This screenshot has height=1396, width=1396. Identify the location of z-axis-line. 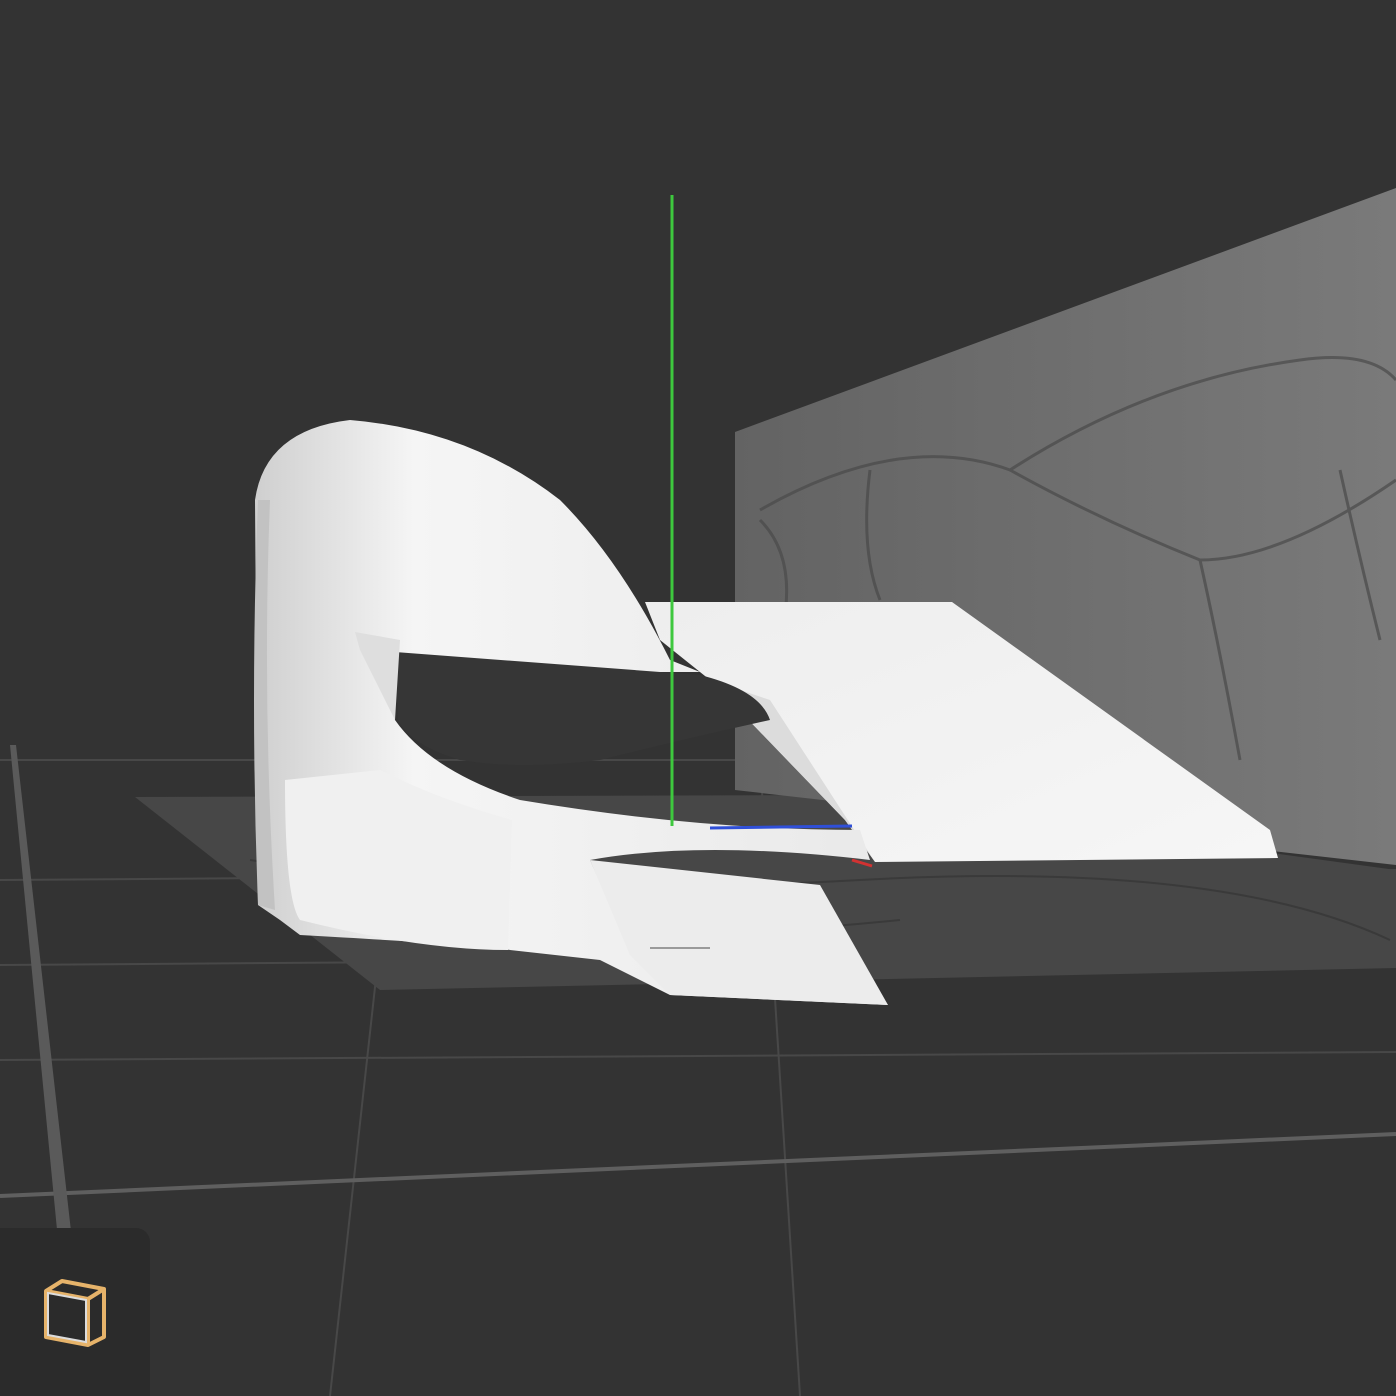
(781, 827).